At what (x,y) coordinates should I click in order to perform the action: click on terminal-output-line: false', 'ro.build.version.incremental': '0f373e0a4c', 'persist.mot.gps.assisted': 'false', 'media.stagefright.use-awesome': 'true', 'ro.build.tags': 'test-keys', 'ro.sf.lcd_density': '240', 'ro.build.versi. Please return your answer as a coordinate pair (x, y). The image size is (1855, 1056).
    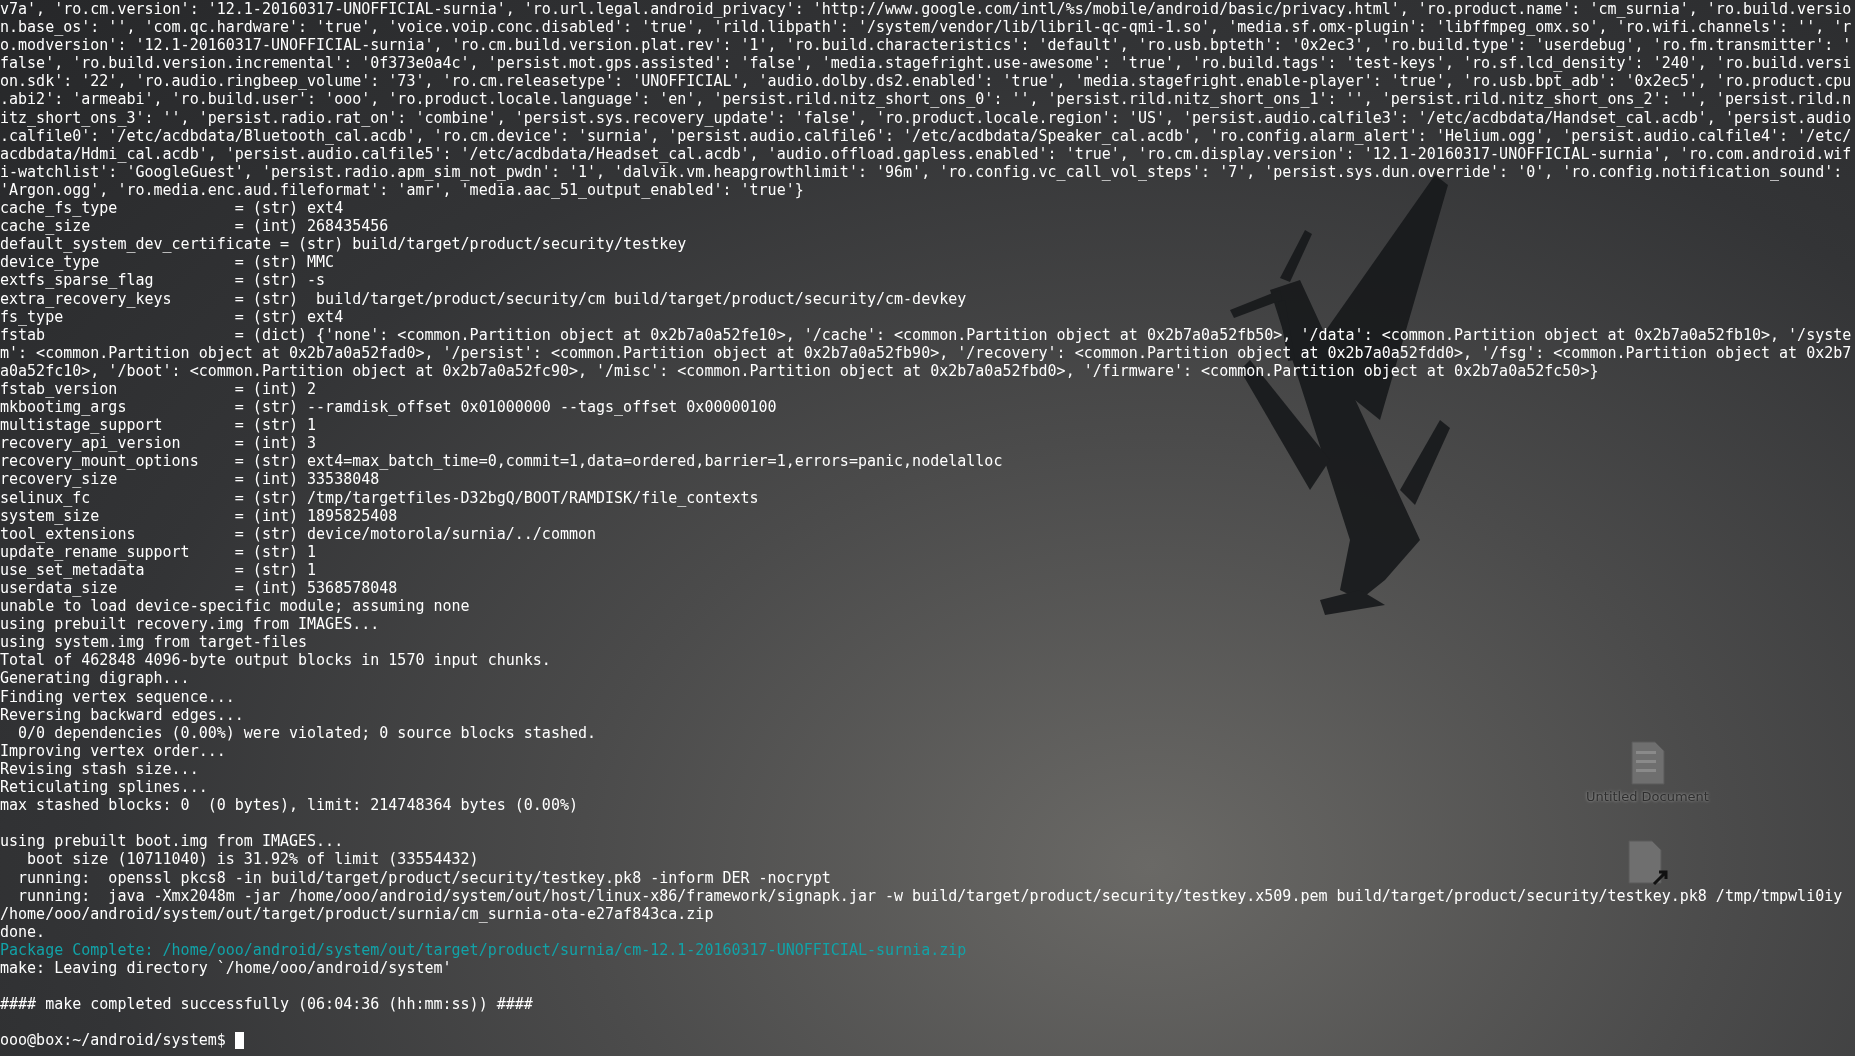
    Looking at the image, I should click on (926, 63).